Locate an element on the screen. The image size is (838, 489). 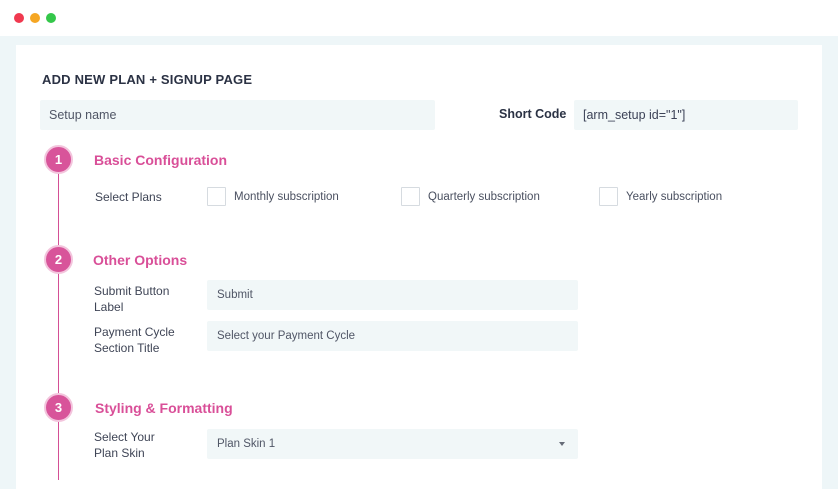
steps-timeline is located at coordinates (58, 326).